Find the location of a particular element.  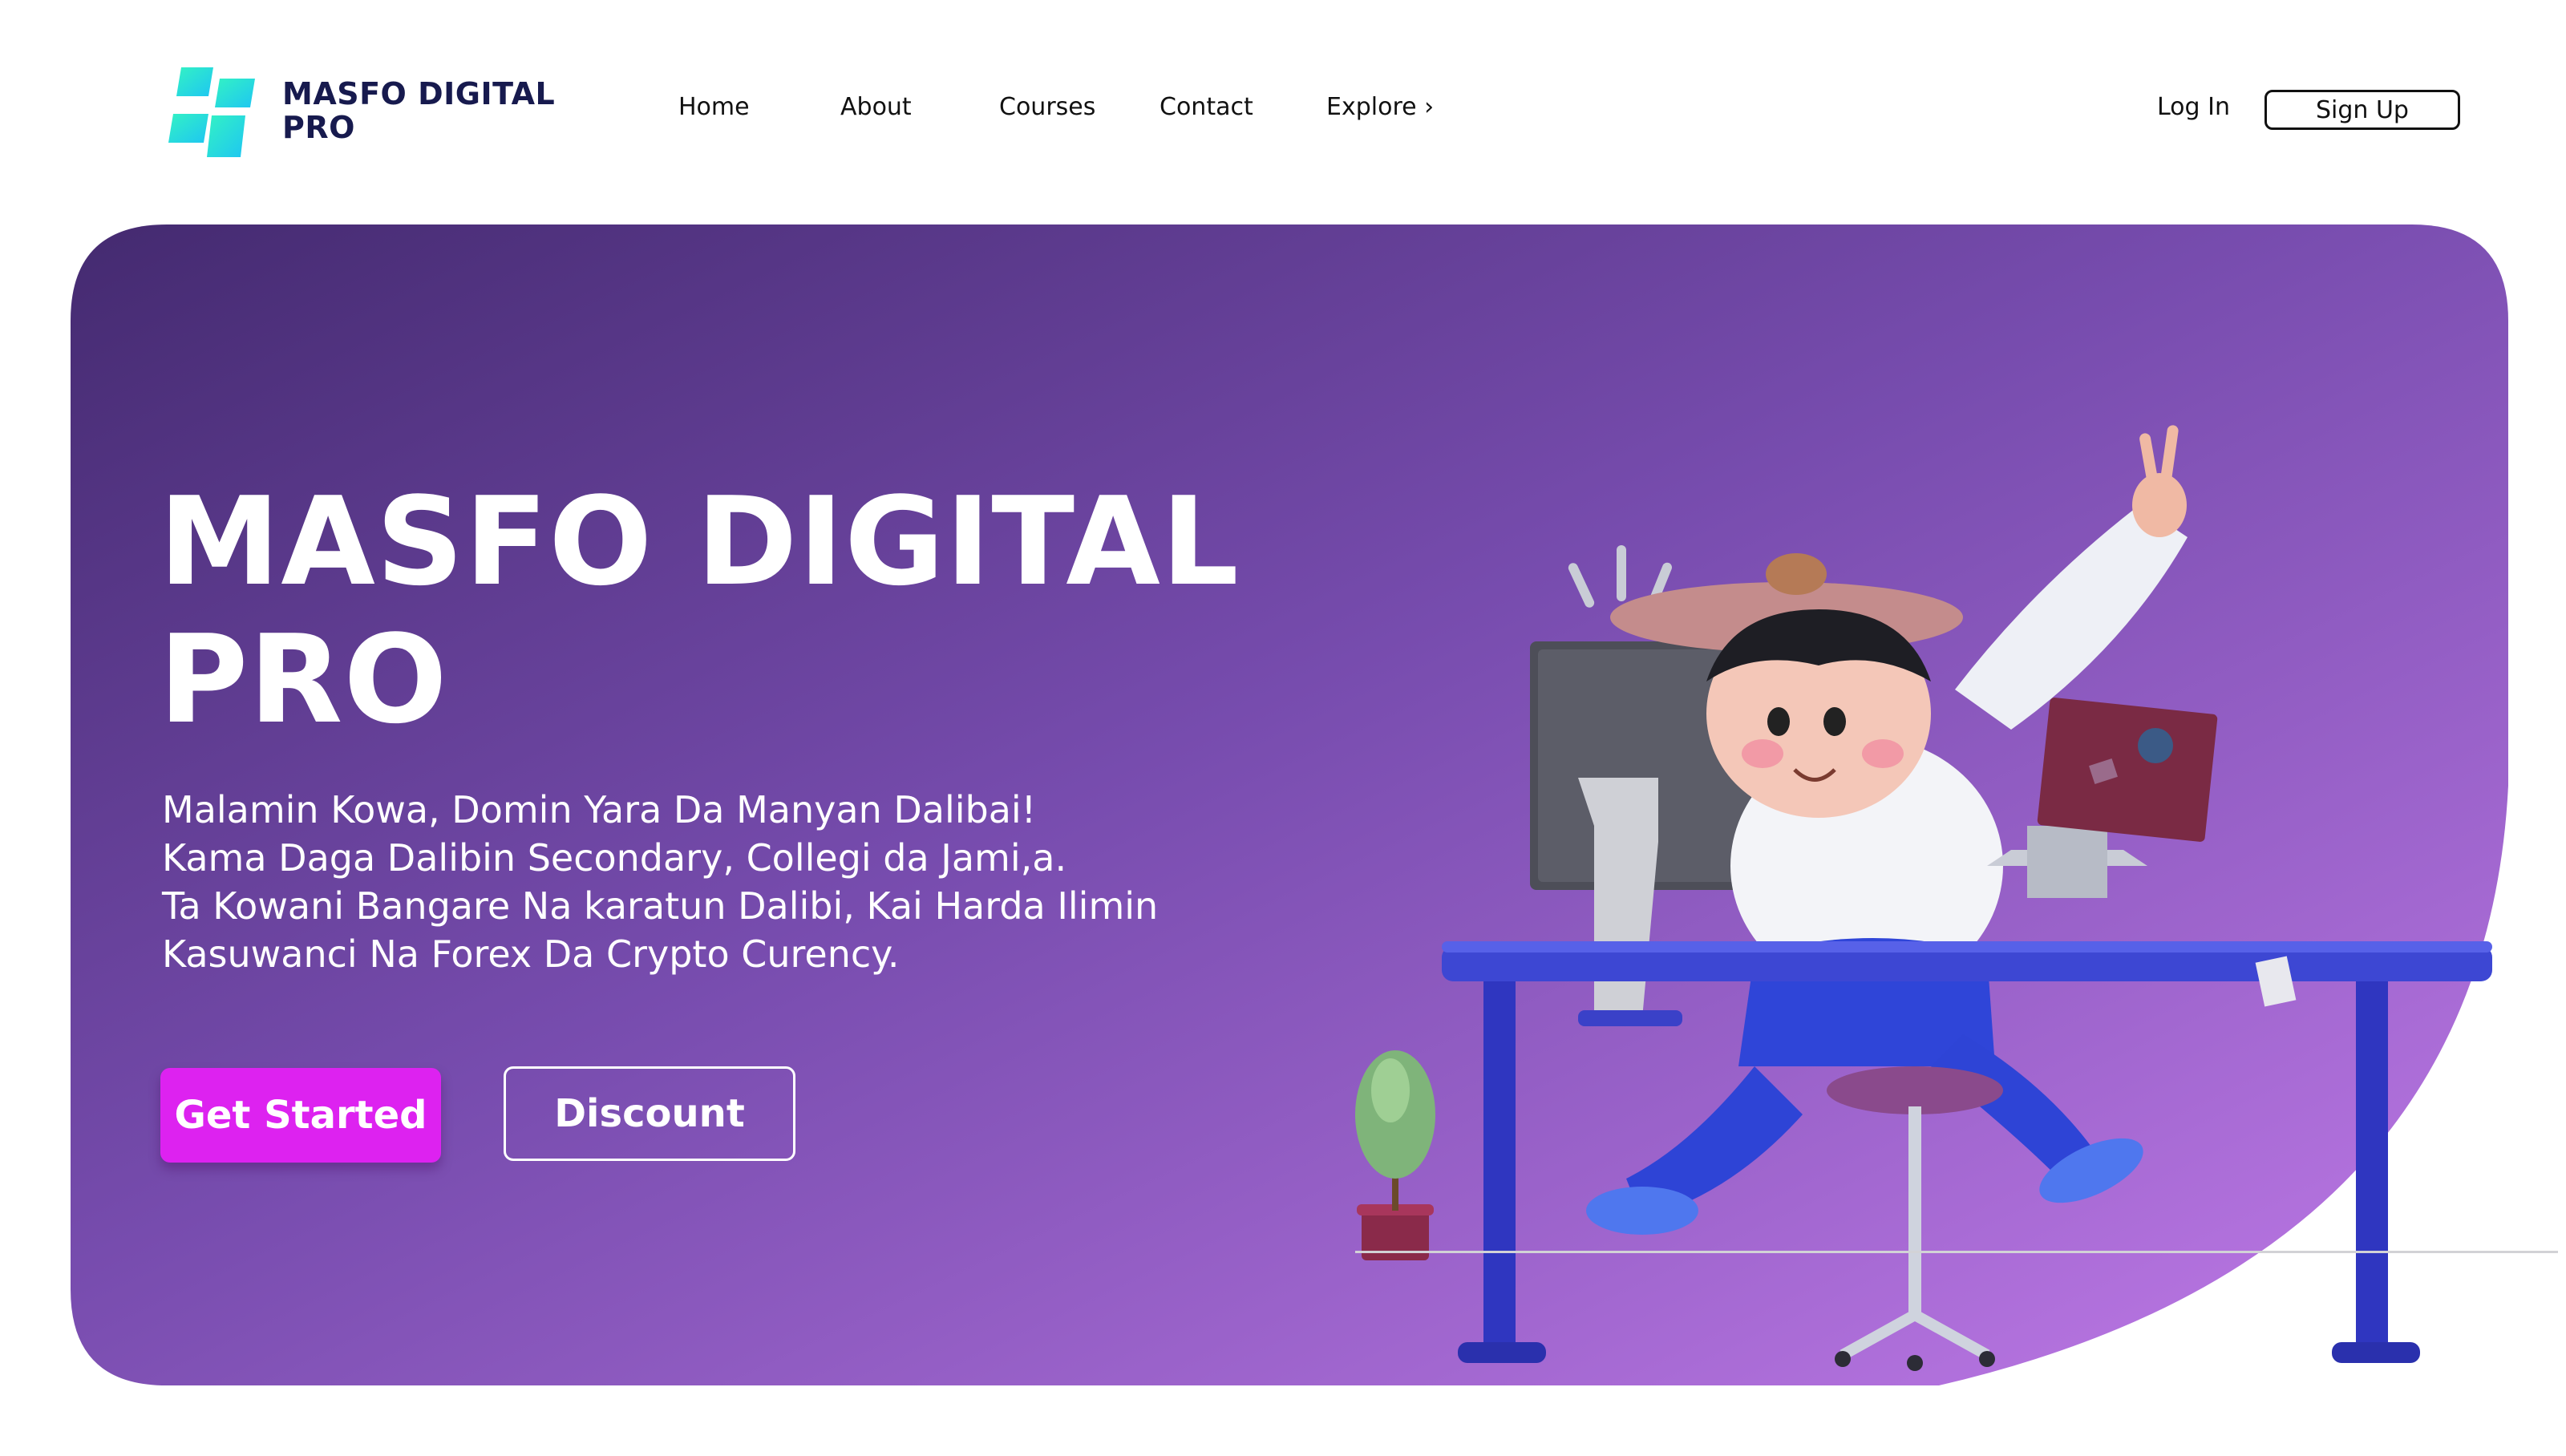

laptop-icon is located at coordinates (2102, 798).